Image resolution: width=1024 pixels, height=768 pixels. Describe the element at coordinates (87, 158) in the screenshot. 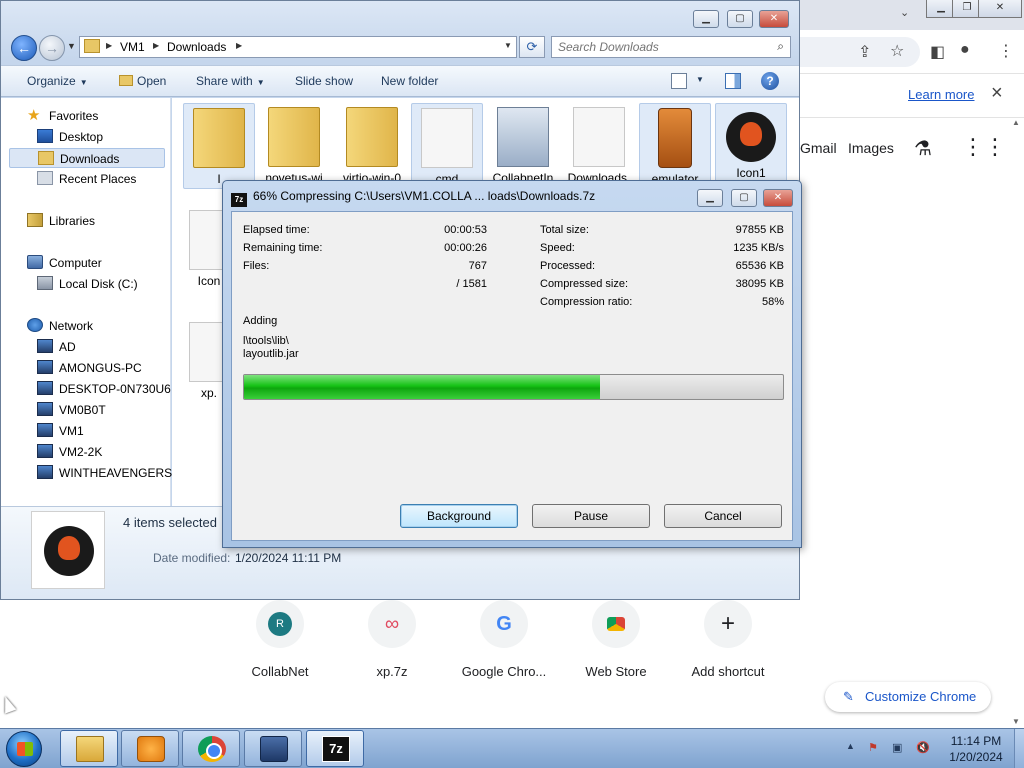

I see `nav-downloads: Downloads` at that location.